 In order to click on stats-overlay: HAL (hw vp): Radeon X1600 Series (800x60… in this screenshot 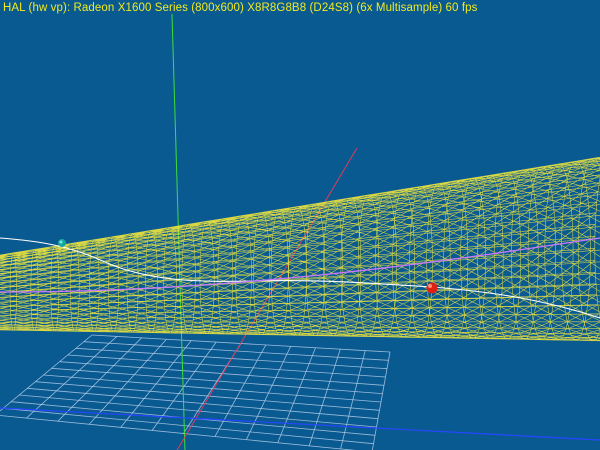, I will do `click(240, 8)`.